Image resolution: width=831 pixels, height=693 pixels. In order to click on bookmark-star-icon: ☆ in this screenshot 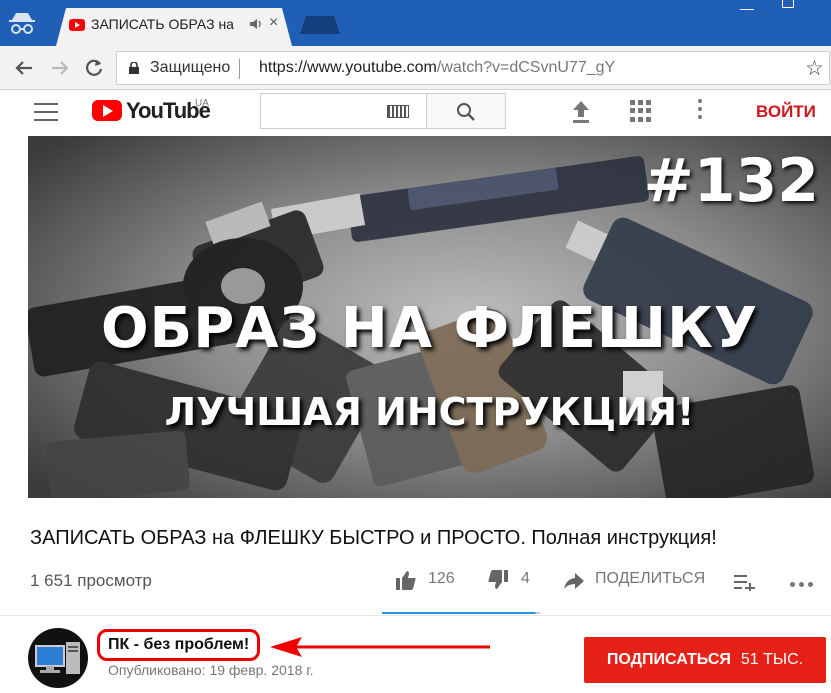, I will do `click(814, 68)`.